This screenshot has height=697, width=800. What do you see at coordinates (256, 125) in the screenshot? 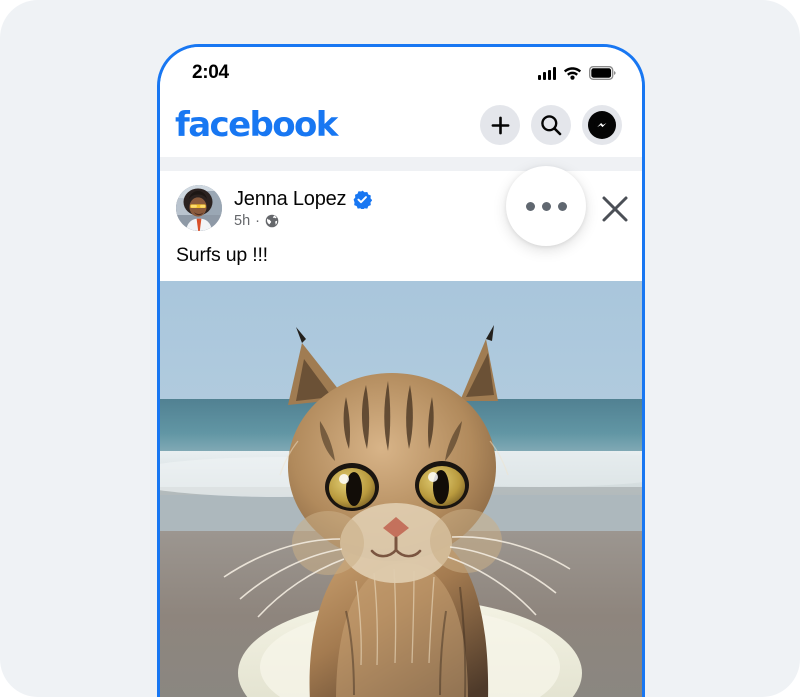
I see `facebook-logo: facebook` at bounding box center [256, 125].